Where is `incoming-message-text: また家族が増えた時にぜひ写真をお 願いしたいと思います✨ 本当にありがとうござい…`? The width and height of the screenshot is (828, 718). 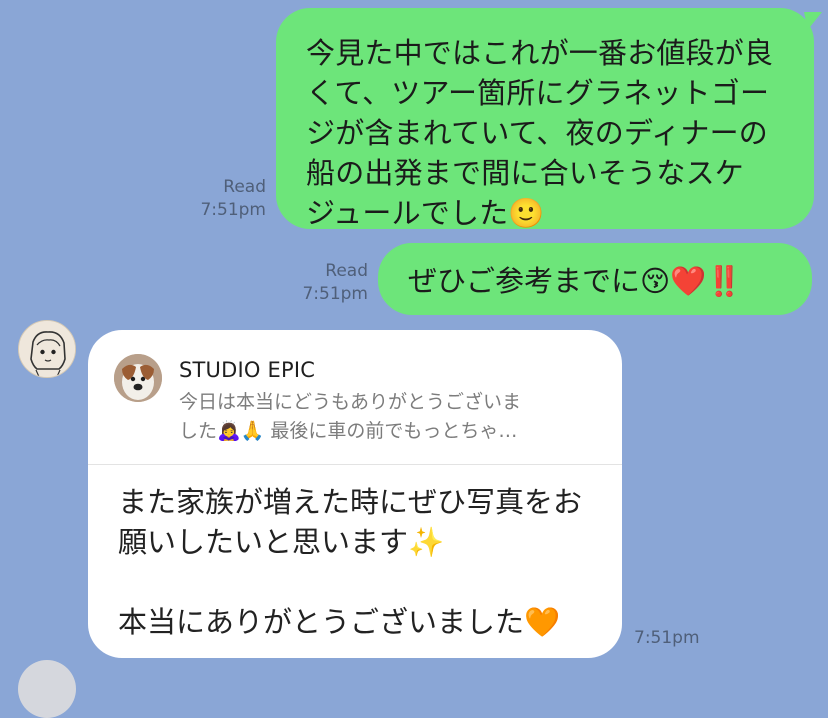 incoming-message-text: また家族が増えた時にぜひ写真をお 願いしたいと思います✨ 本当にありがとうござい… is located at coordinates (350, 562).